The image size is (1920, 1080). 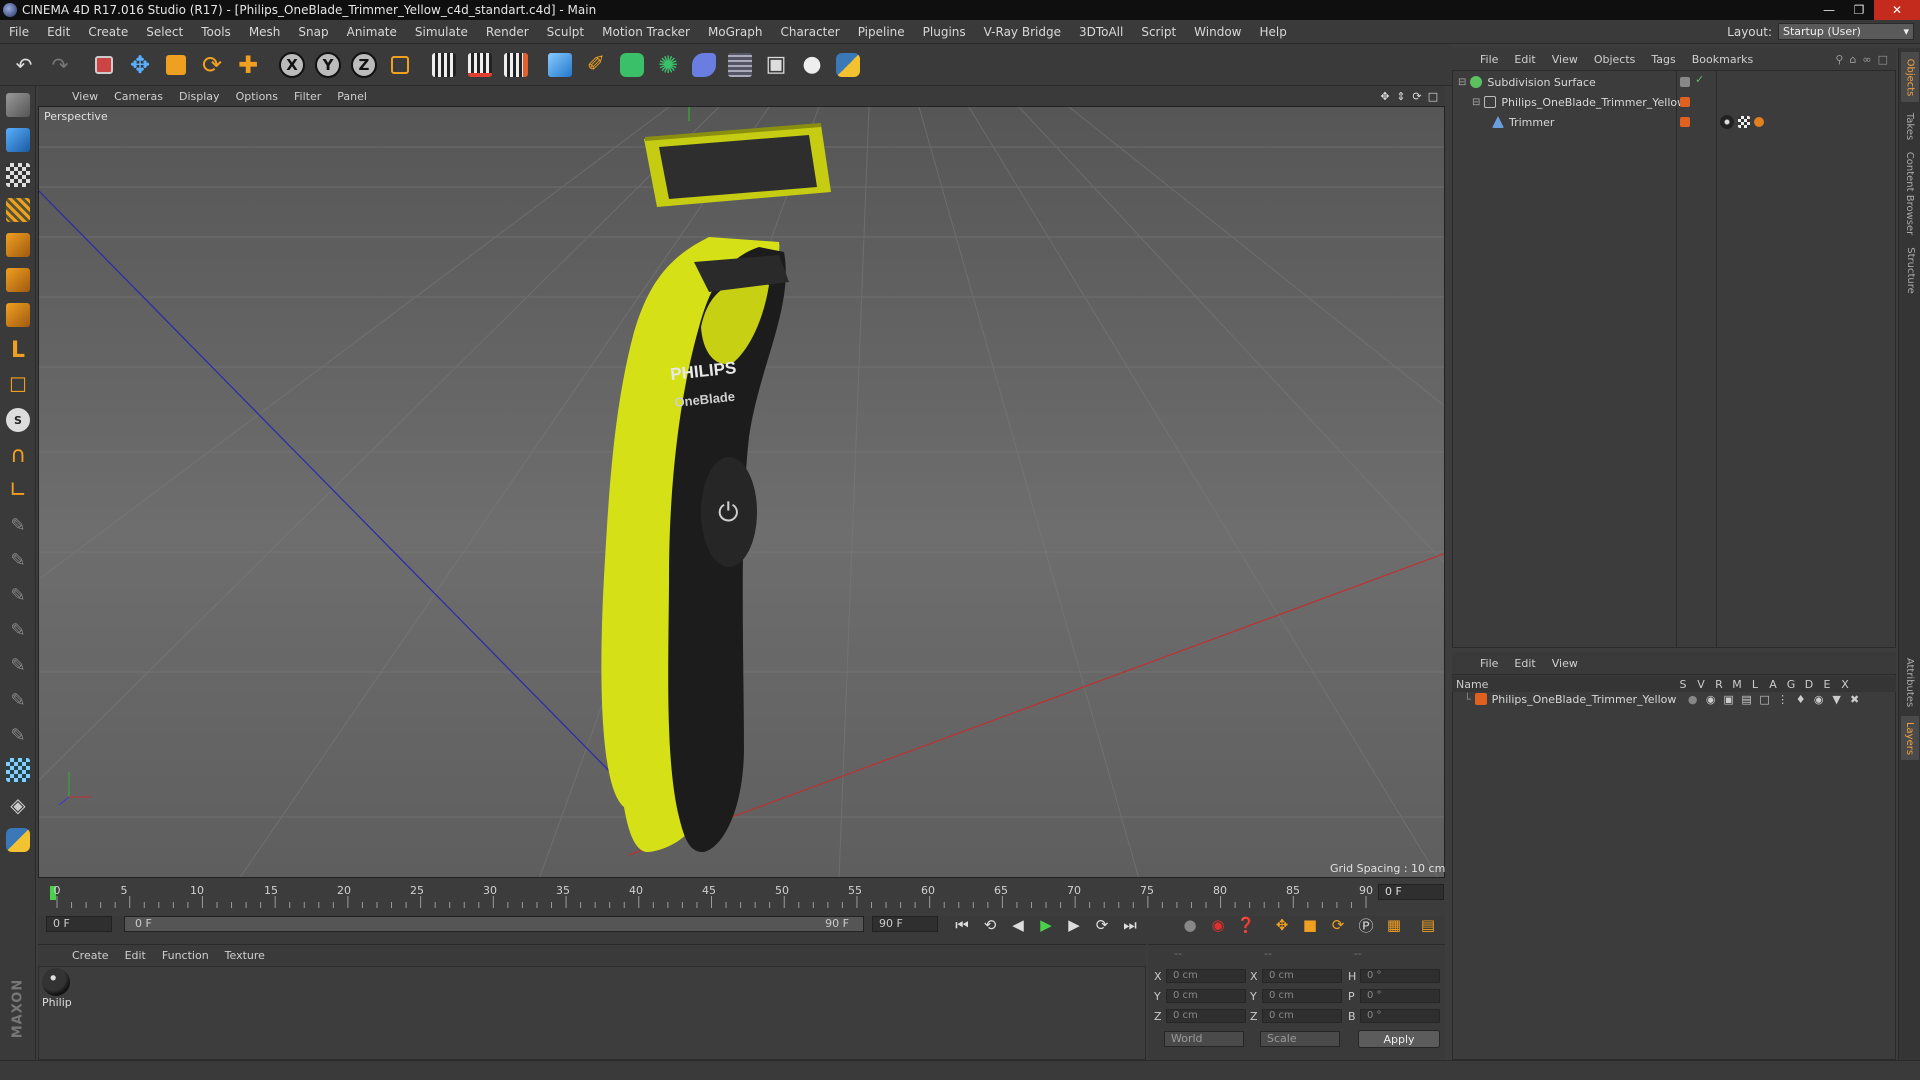 What do you see at coordinates (1401, 96) in the screenshot?
I see `dolly-icon: ⇕` at bounding box center [1401, 96].